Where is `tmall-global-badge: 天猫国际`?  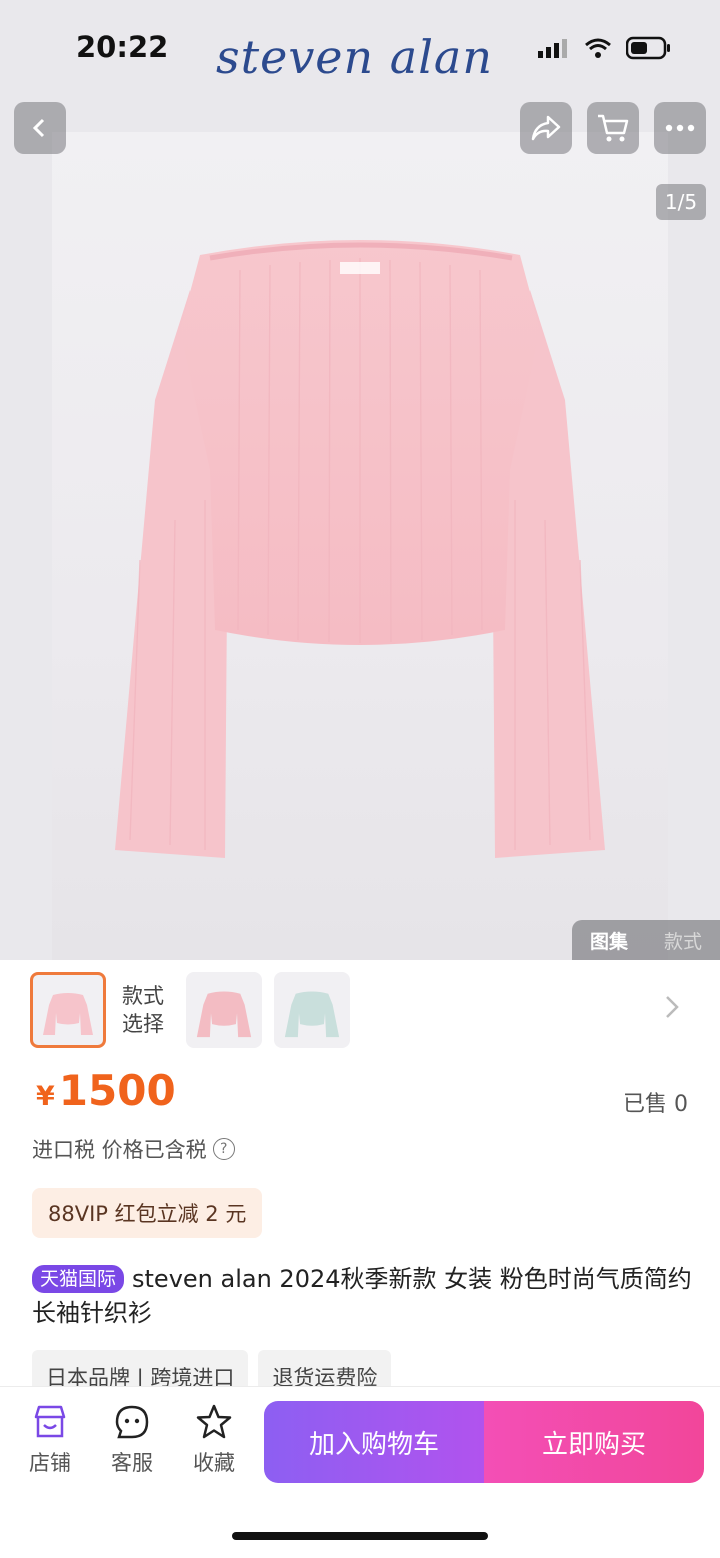
tmall-global-badge: 天猫国际 is located at coordinates (78, 1279).